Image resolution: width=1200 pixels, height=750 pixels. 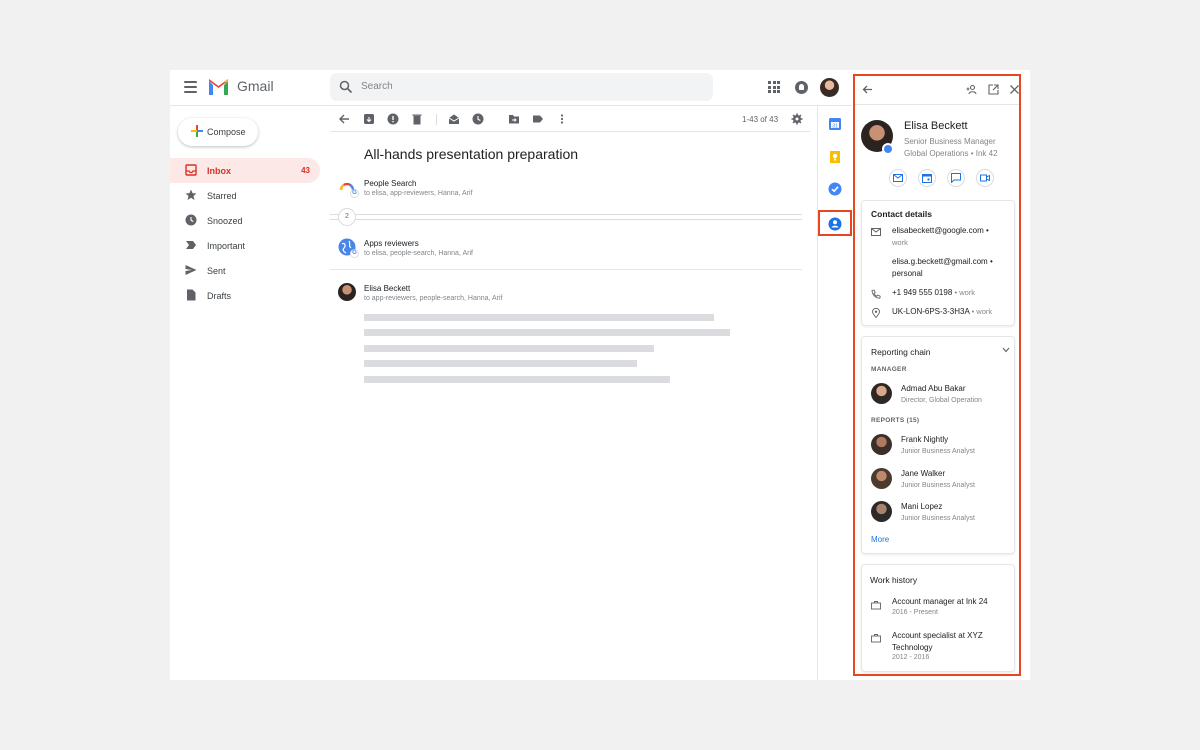 I want to click on google-badge-icon: G, so click(x=354, y=193).